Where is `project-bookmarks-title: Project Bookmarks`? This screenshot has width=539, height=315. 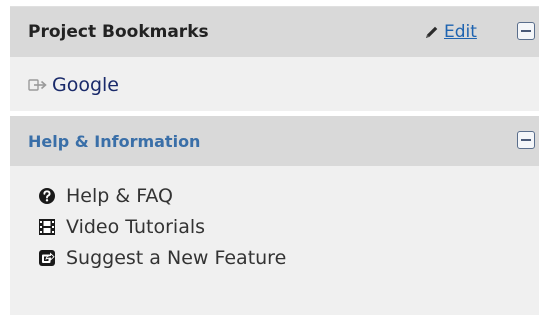
project-bookmarks-title: Project Bookmarks is located at coordinates (118, 32).